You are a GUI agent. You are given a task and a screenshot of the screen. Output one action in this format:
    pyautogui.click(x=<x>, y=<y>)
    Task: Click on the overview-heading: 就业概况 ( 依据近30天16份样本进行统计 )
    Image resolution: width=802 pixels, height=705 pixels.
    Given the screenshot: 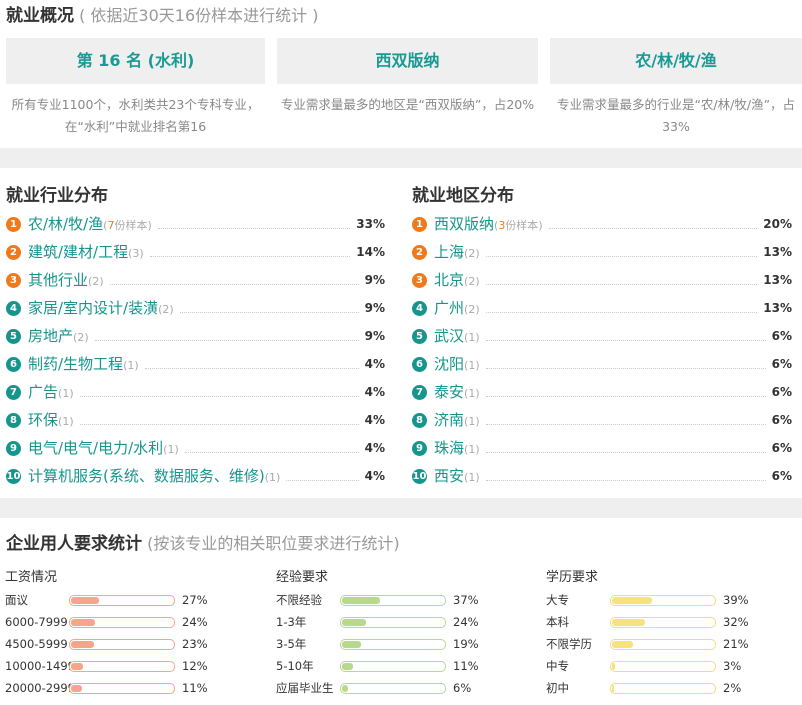 What is the action you would take?
    pyautogui.click(x=162, y=16)
    